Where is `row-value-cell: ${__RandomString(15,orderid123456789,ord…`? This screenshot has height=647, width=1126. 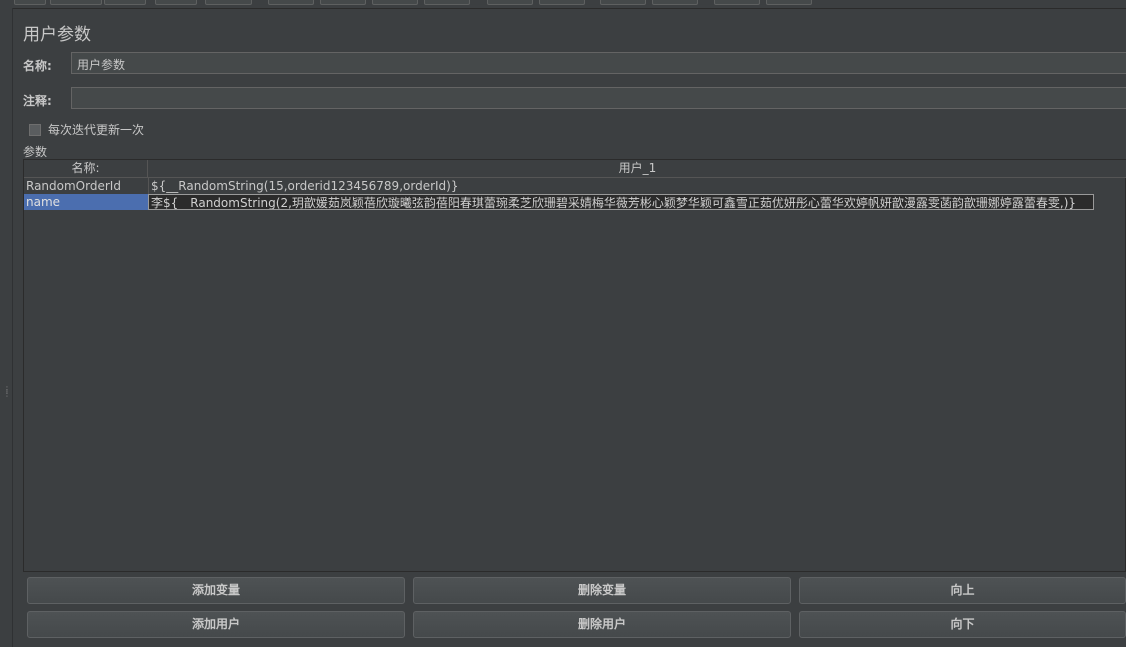
row-value-cell: ${__RandomString(15,orderid123456789,ord… is located at coordinates (621, 186).